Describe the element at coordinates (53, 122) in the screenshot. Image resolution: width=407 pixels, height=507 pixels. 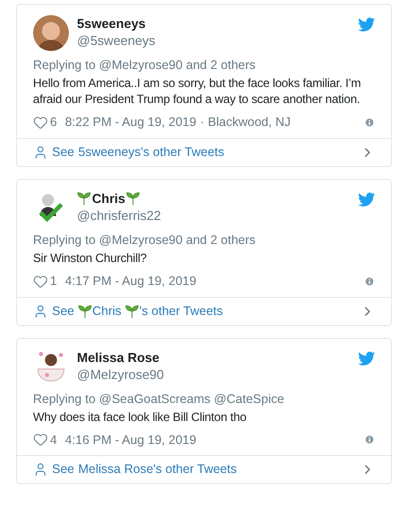
I see `like-count: 6` at that location.